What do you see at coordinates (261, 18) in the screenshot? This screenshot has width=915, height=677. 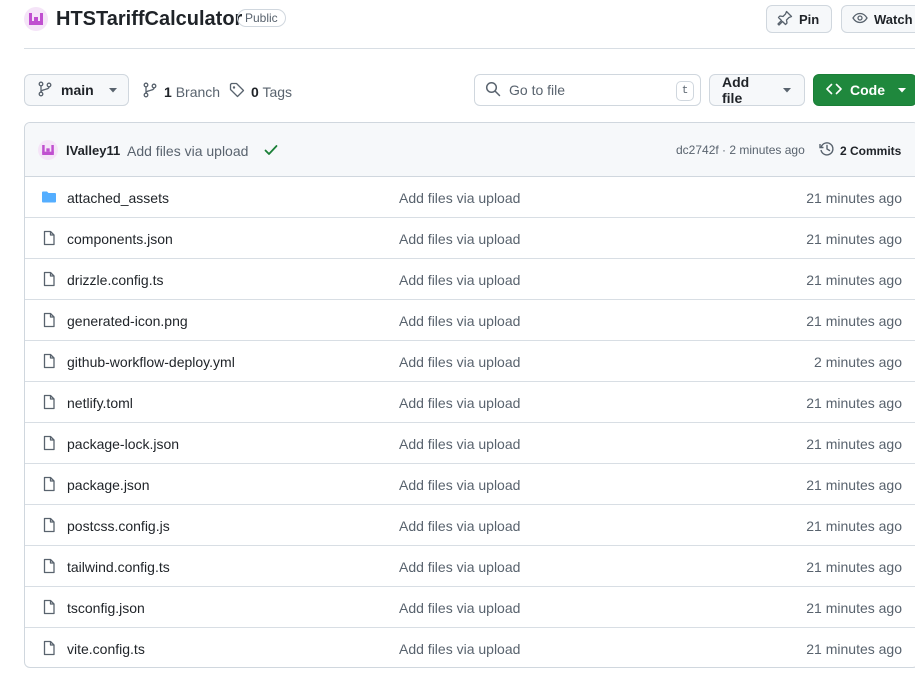 I see `visibility-badge: Public` at bounding box center [261, 18].